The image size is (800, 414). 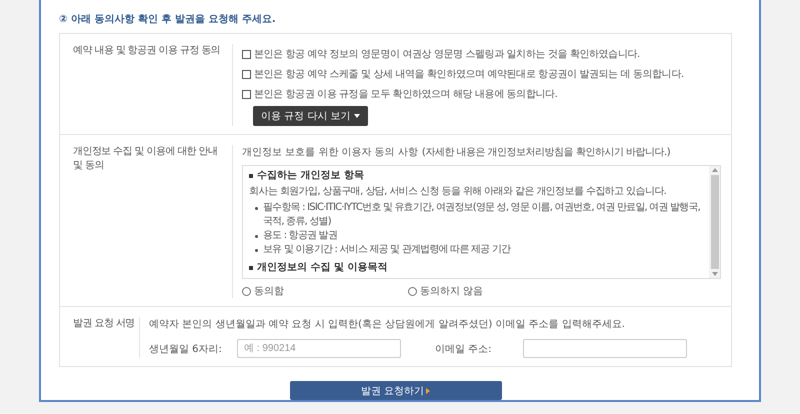 What do you see at coordinates (482, 215) in the screenshot?
I see `terms-bullet: 필수항목 : ISIC·ITIC·IYTC번호 및 유효기간, 여권정보(영문 성, 영문 이름, 여권번호, 여권 만료일, 여권 발행국, 국적, 종류, 성별)` at bounding box center [482, 215].